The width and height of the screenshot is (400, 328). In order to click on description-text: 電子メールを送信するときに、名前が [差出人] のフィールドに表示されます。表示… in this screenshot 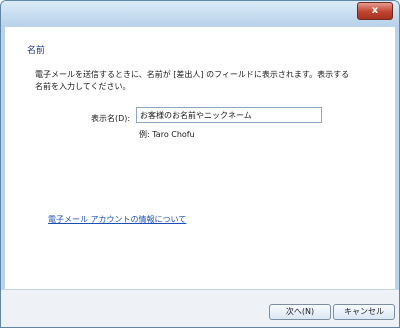, I will do `click(192, 80)`.